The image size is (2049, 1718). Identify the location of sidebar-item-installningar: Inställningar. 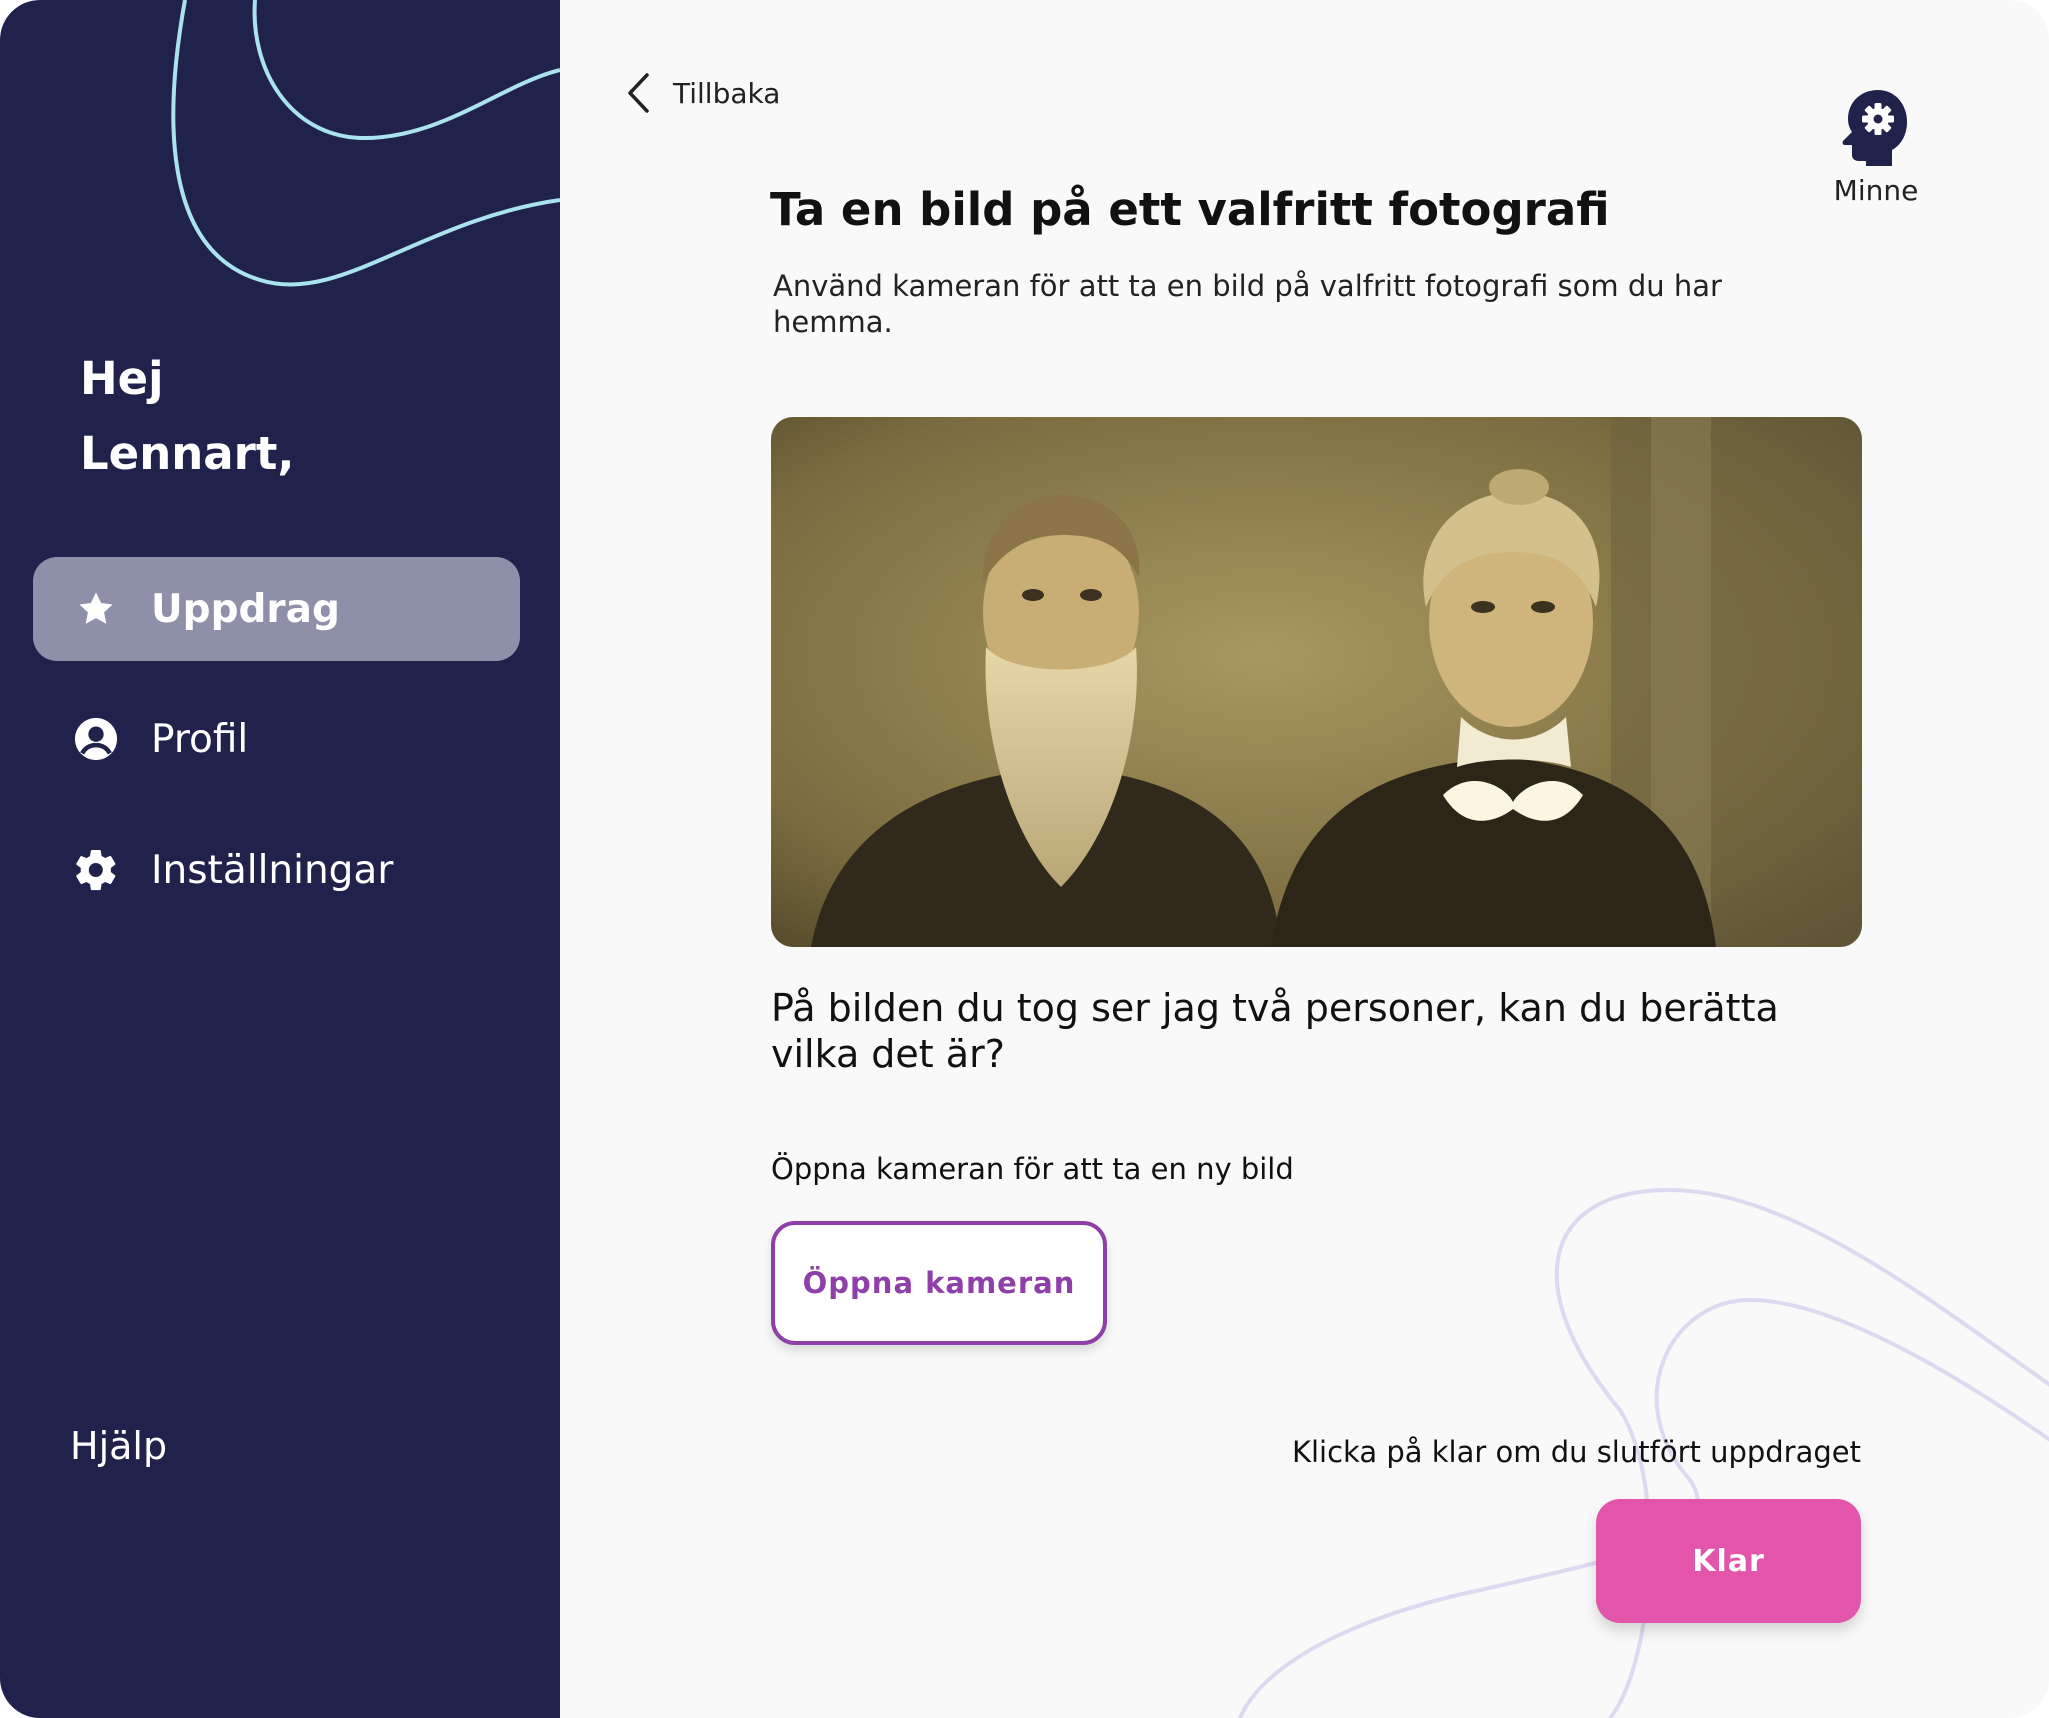
(276, 870).